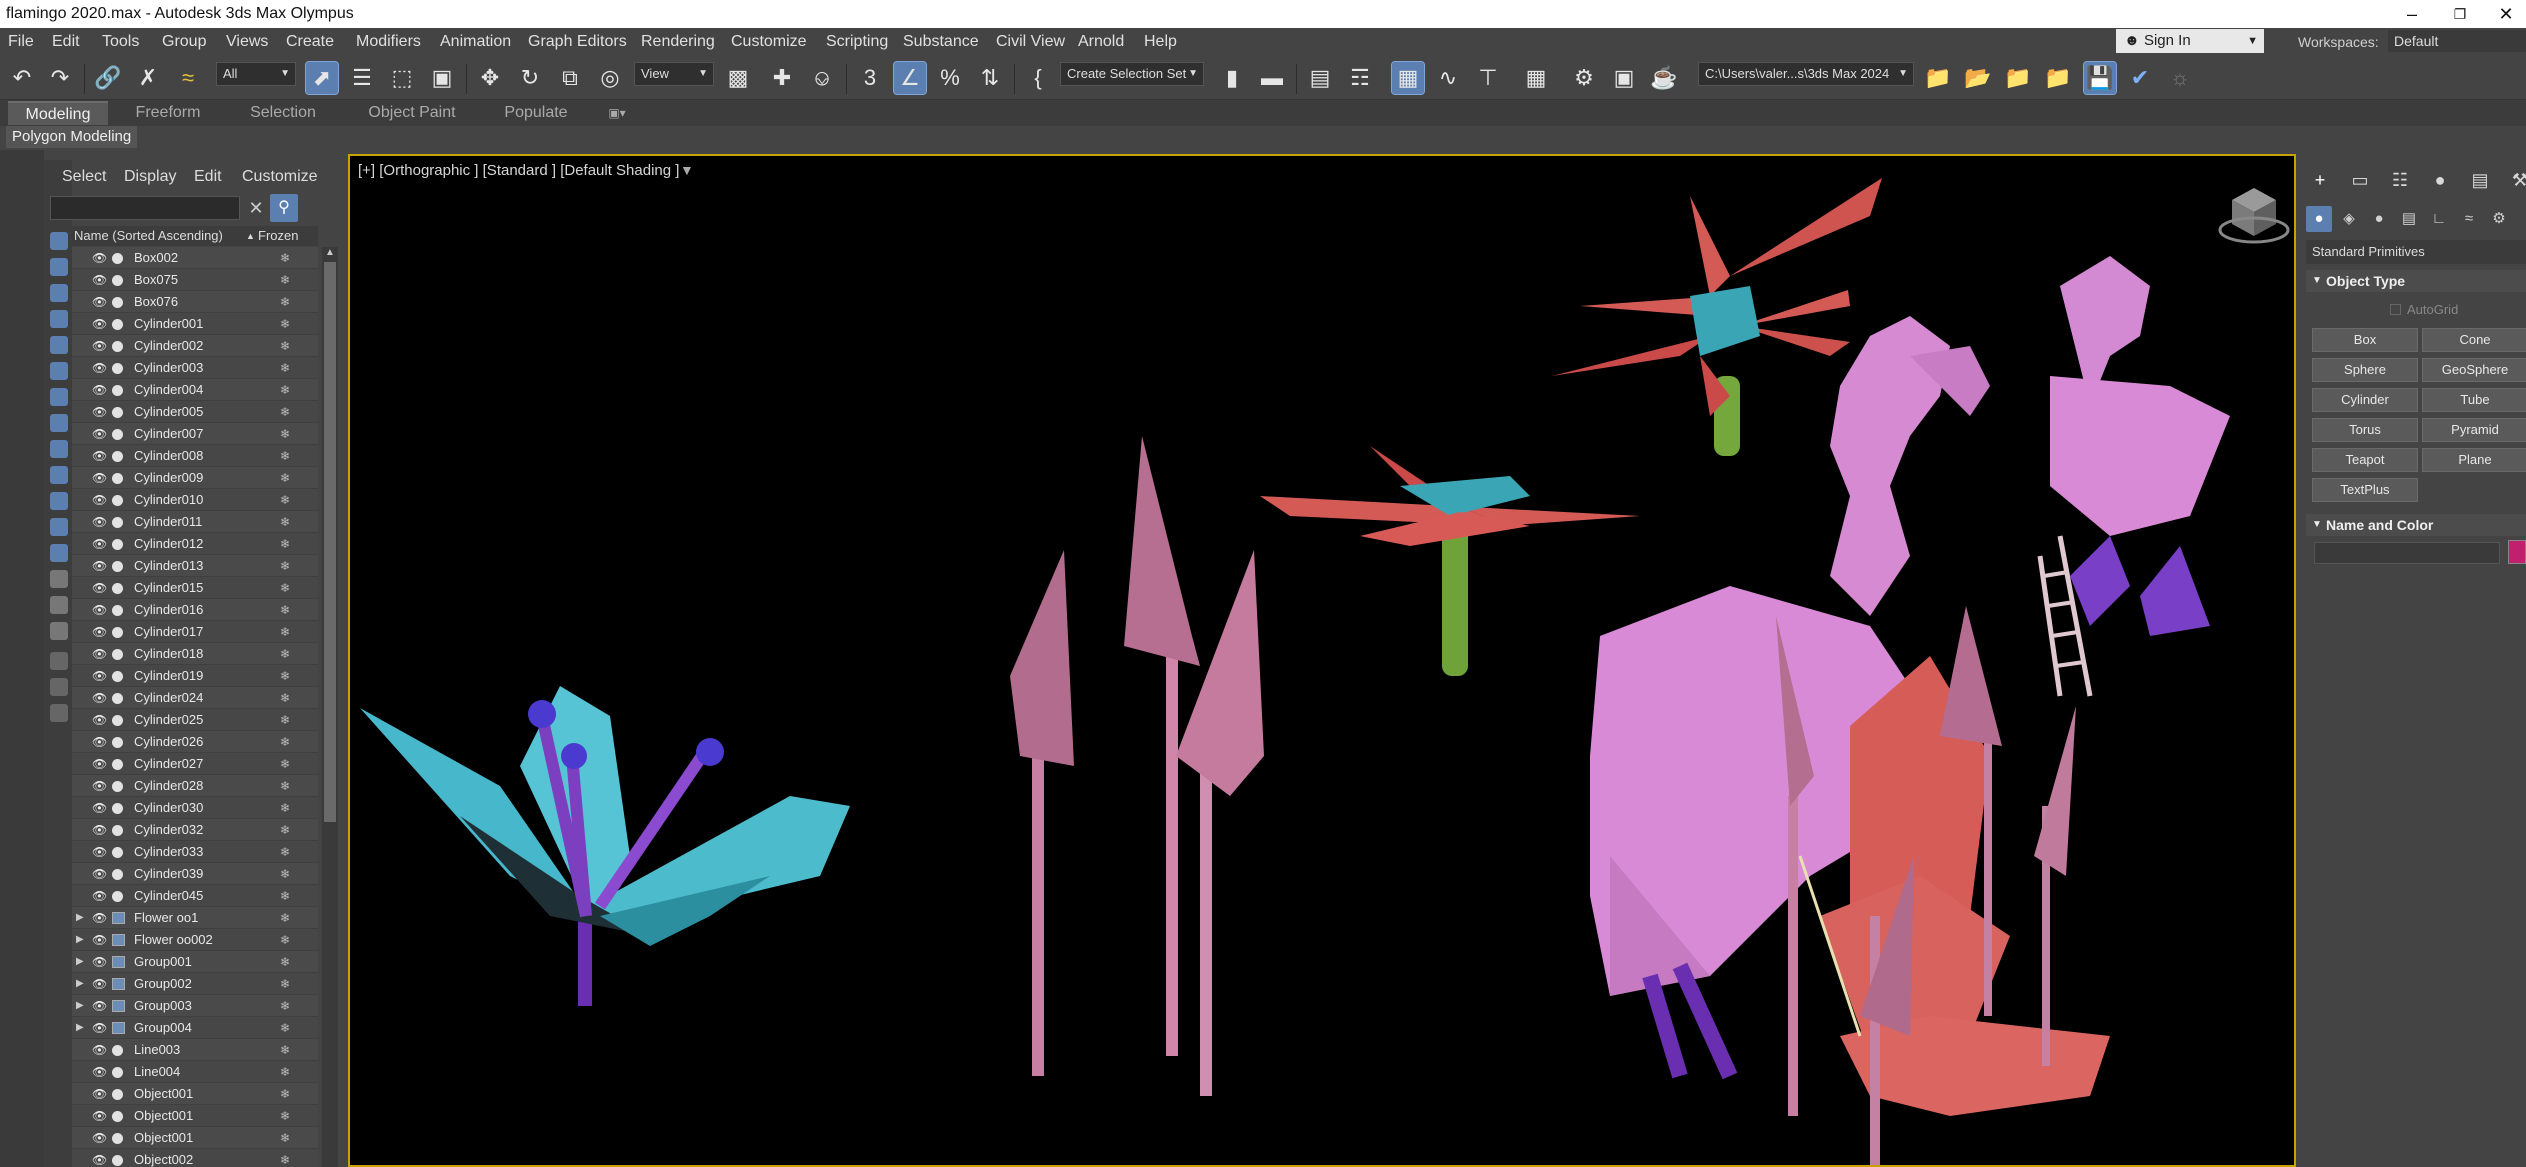  What do you see at coordinates (59, 687) in the screenshot?
I see `filter-icon` at bounding box center [59, 687].